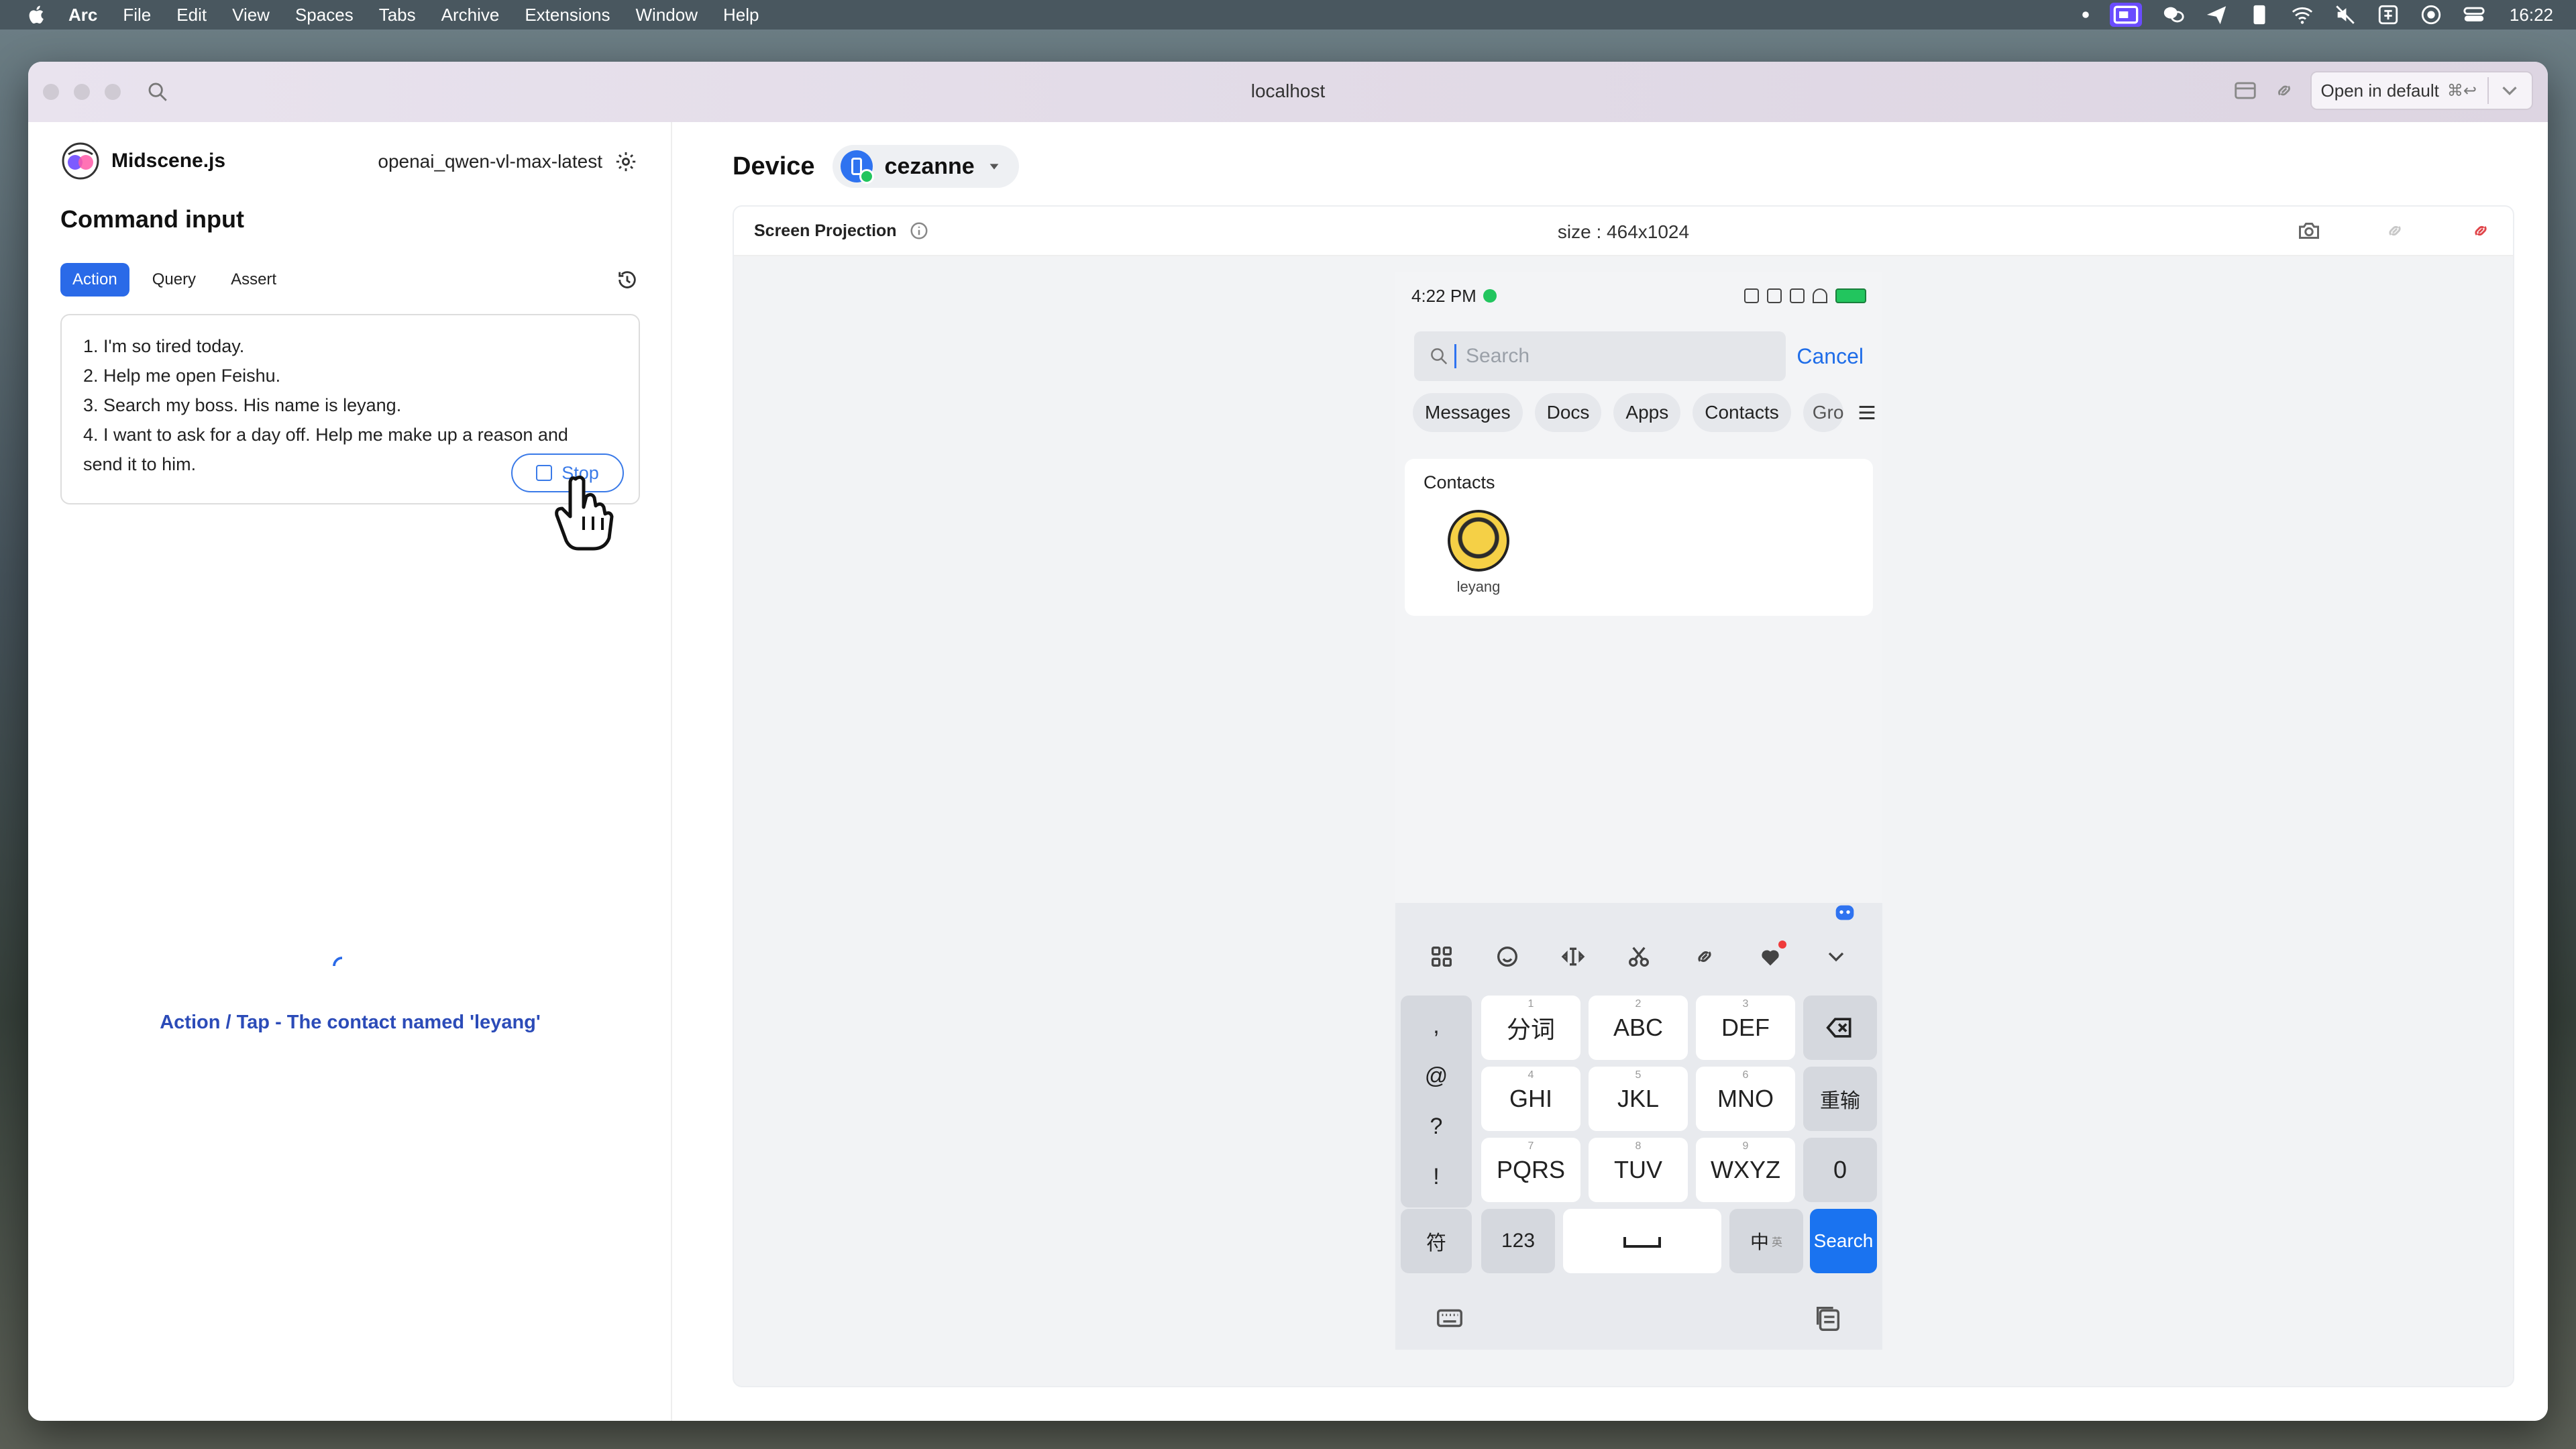 This screenshot has width=2576, height=1449. Describe the element at coordinates (1828, 1318) in the screenshot. I see `clipboard-icon` at that location.